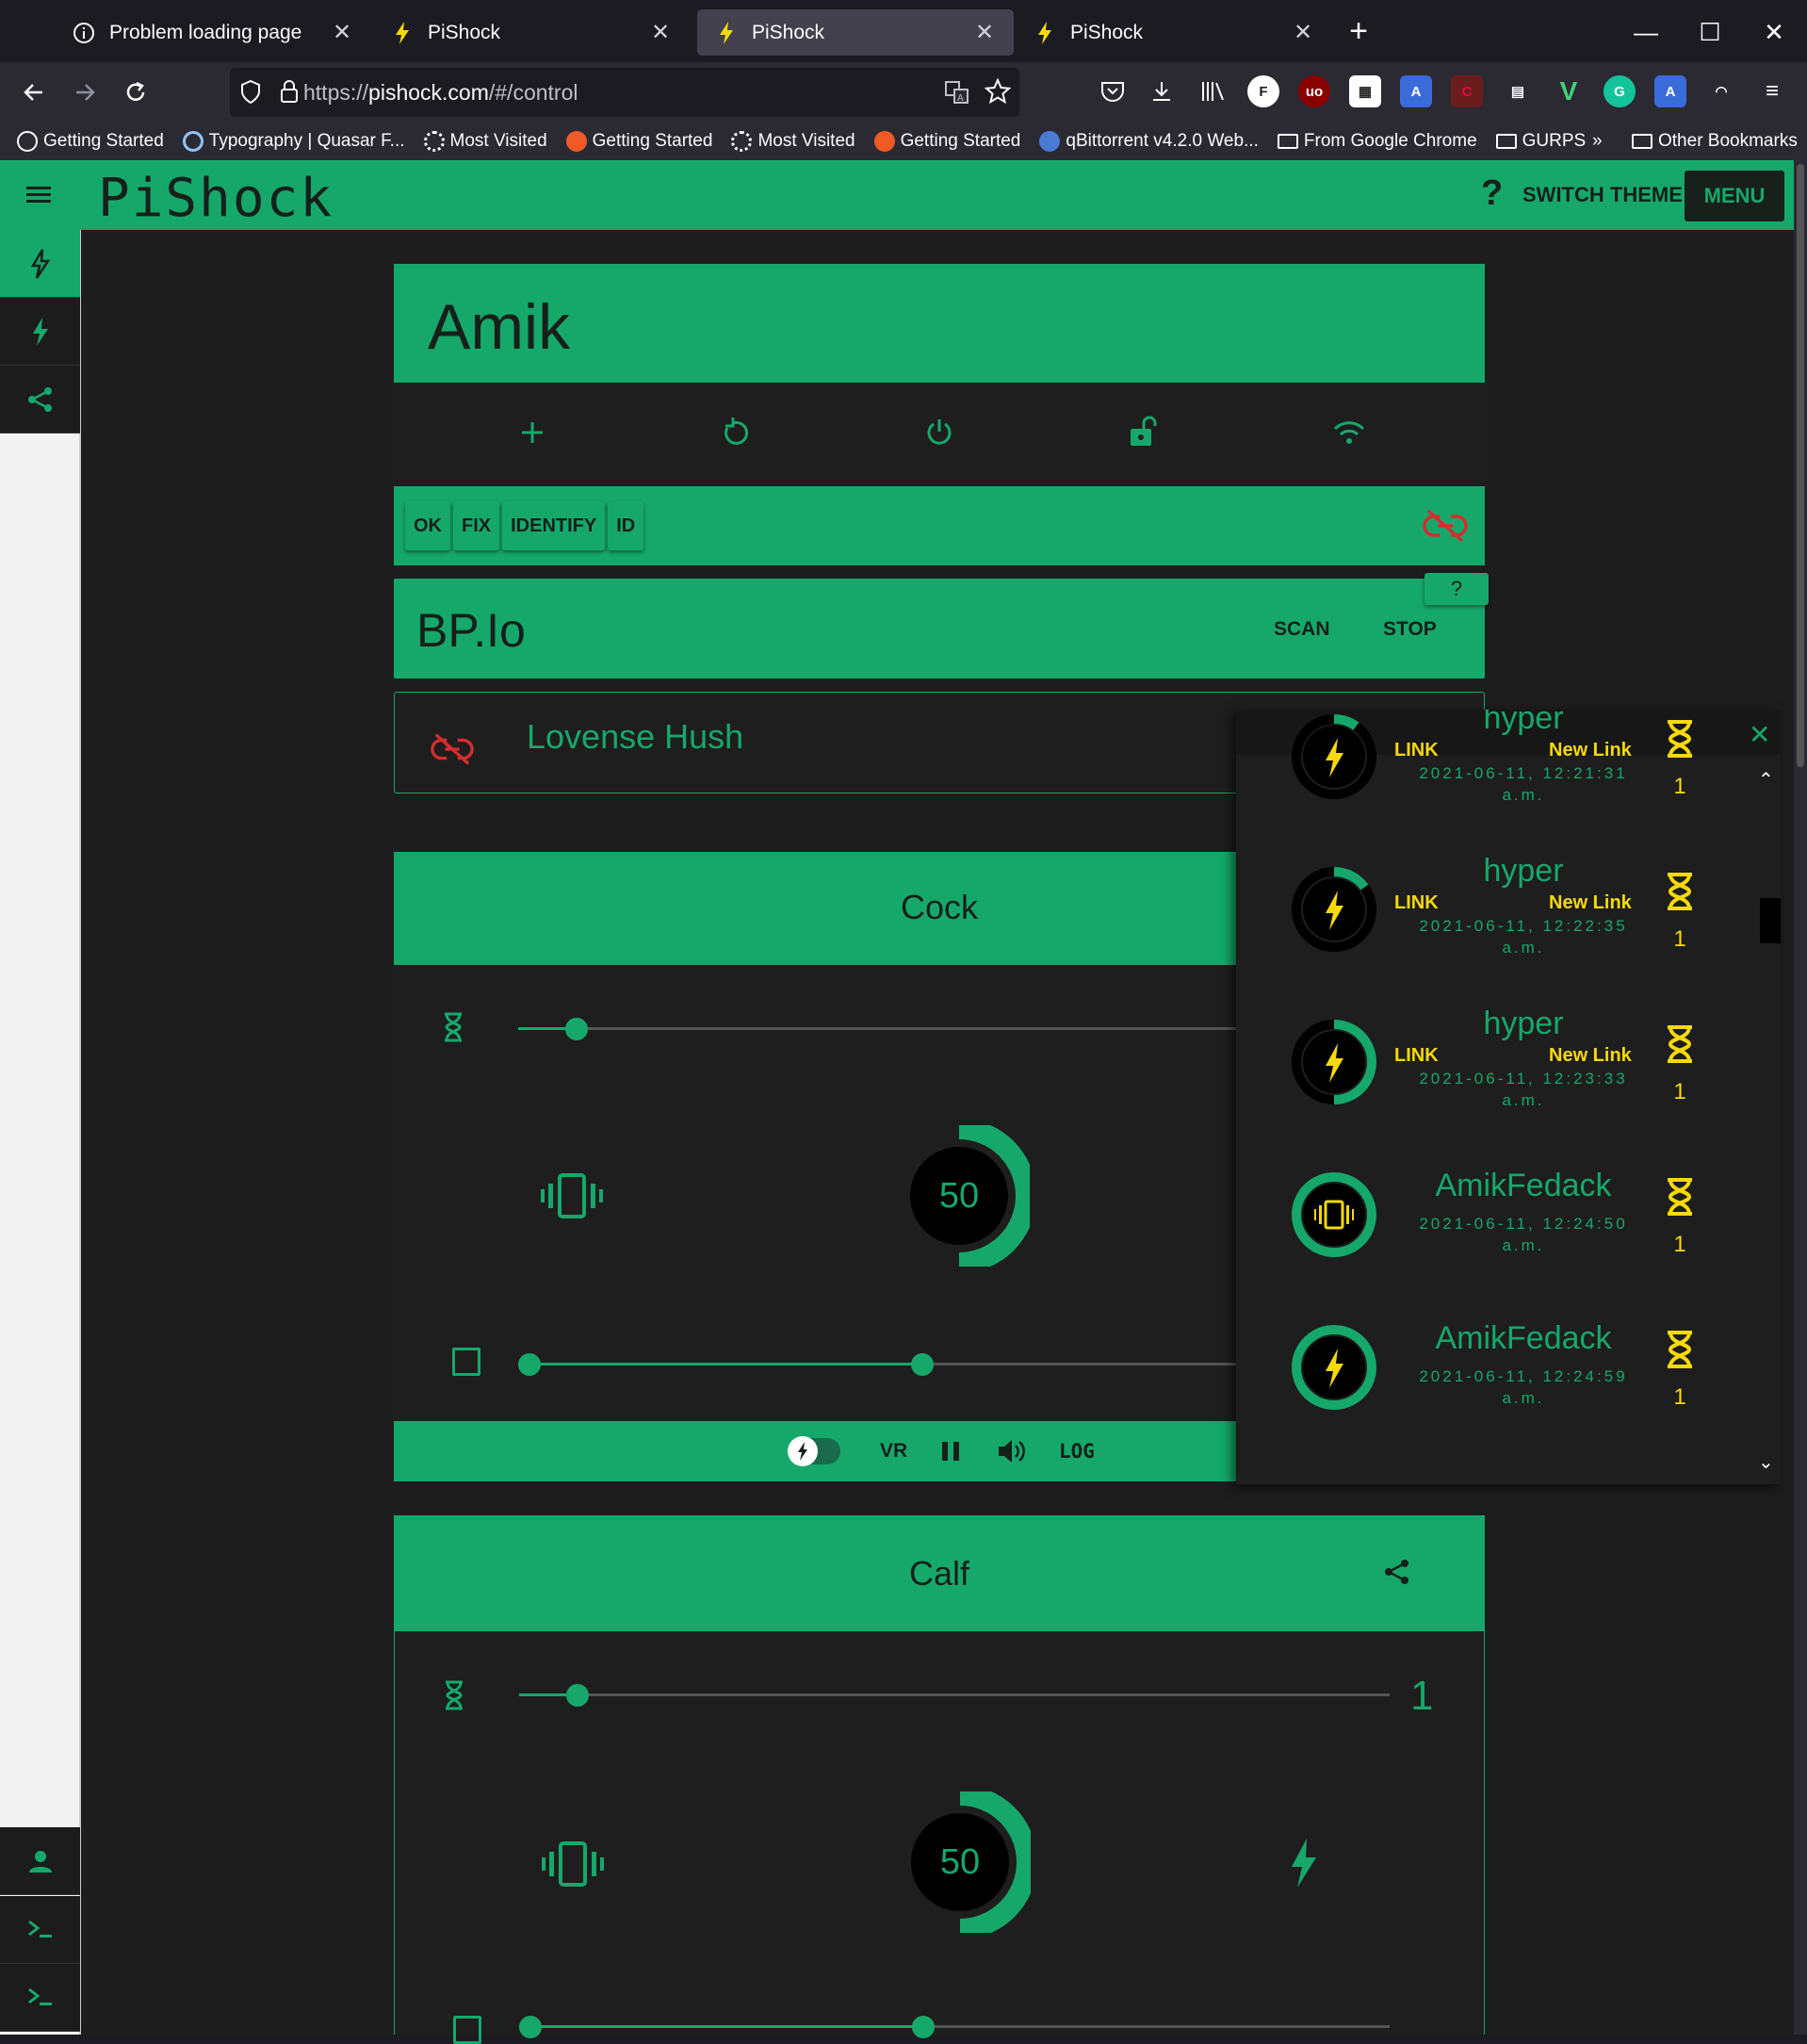  What do you see at coordinates (427, 525) in the screenshot?
I see `ok-button: OK` at bounding box center [427, 525].